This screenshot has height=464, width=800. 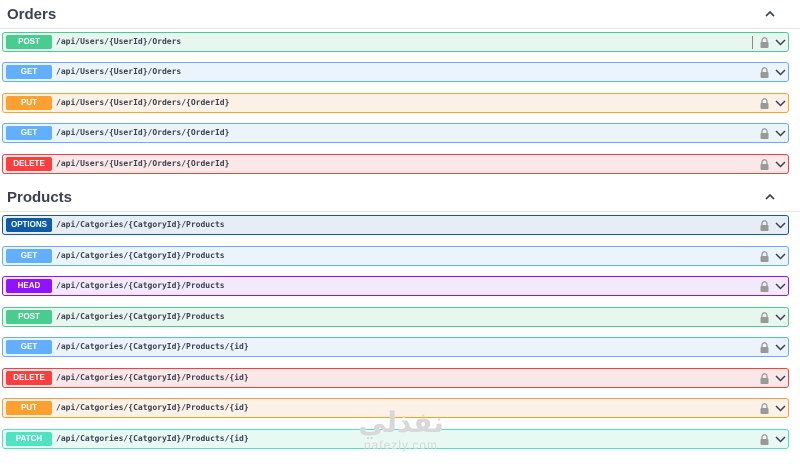 What do you see at coordinates (401, 445) in the screenshot?
I see `watermark-text: nafezly.com` at bounding box center [401, 445].